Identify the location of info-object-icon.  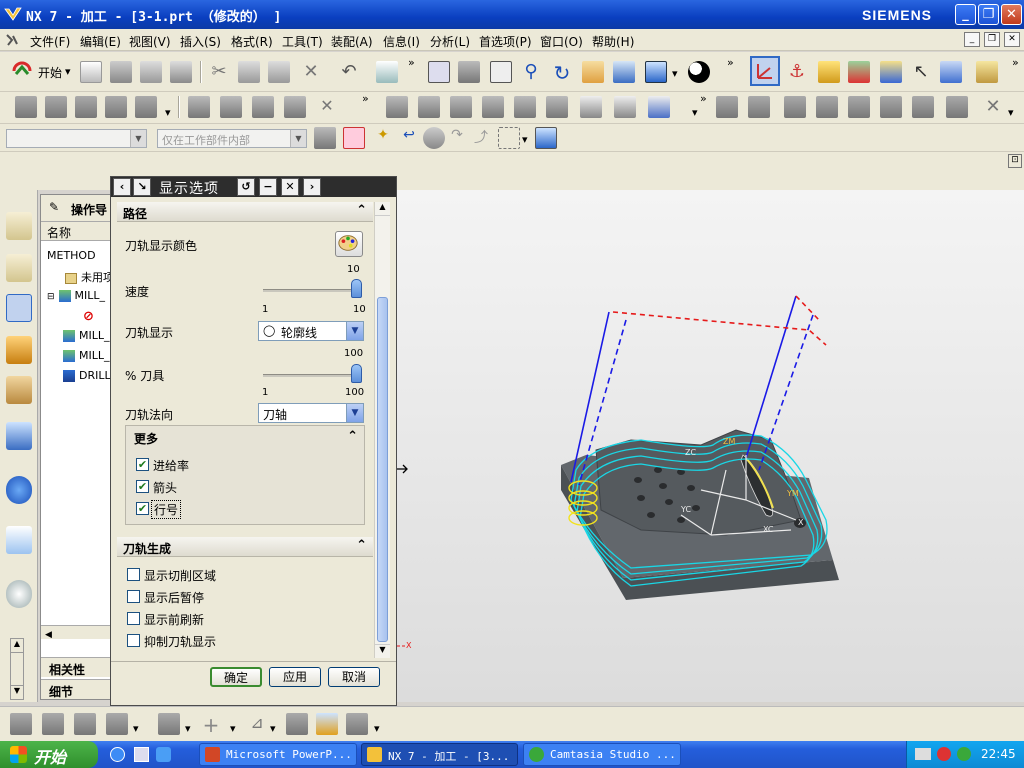
(957, 107).